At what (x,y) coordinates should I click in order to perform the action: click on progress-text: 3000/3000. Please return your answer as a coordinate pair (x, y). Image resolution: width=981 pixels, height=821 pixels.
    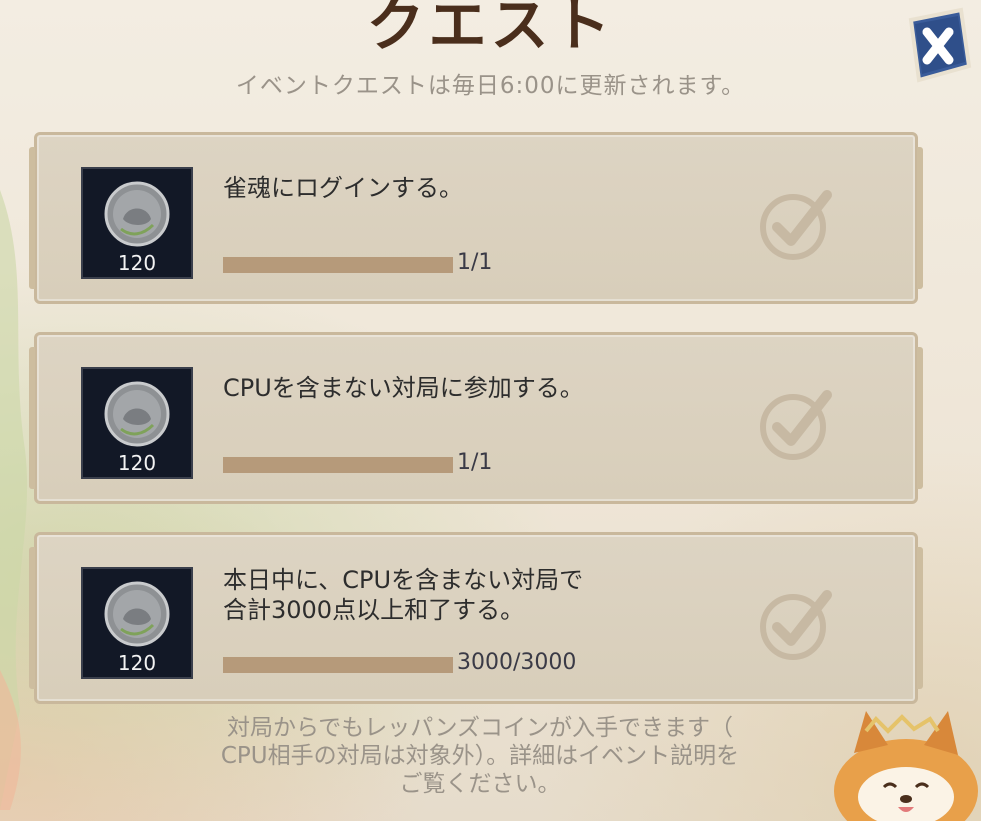
    Looking at the image, I should click on (517, 662).